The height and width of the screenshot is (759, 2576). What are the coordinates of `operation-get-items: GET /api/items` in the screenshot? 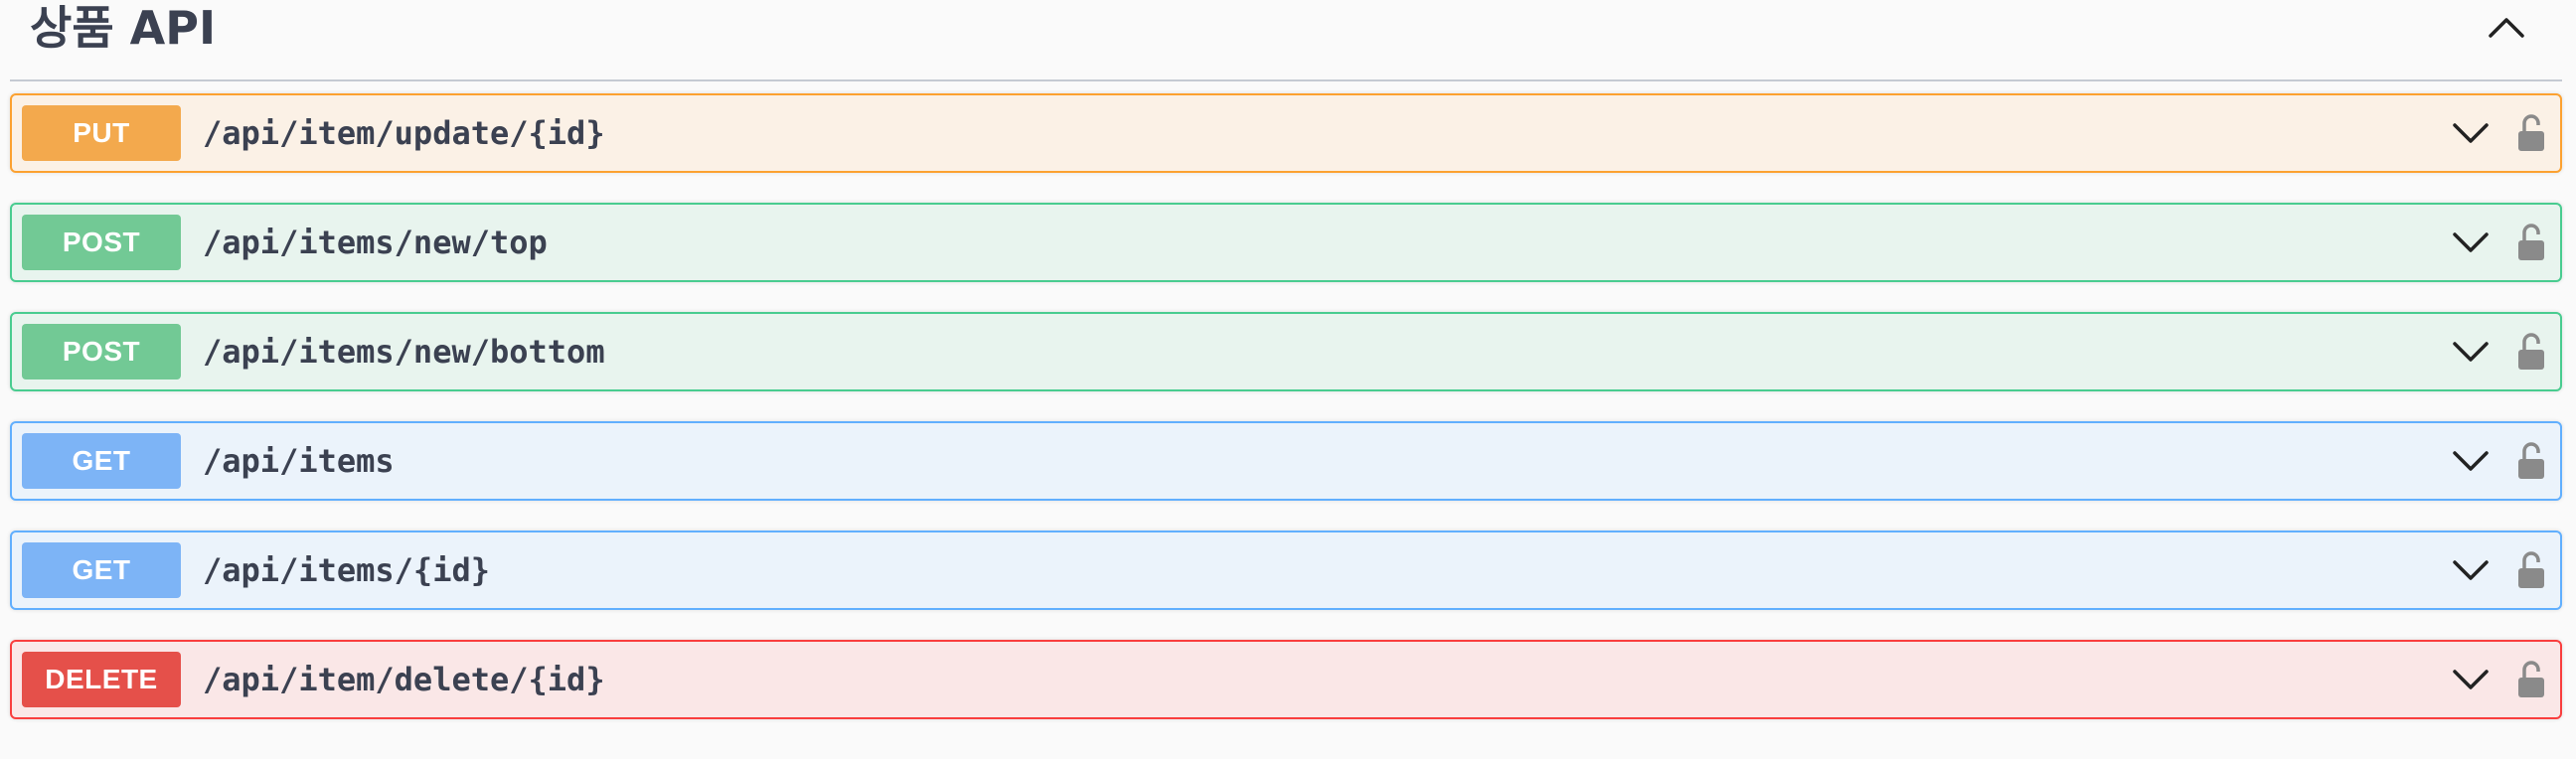 It's located at (1286, 461).